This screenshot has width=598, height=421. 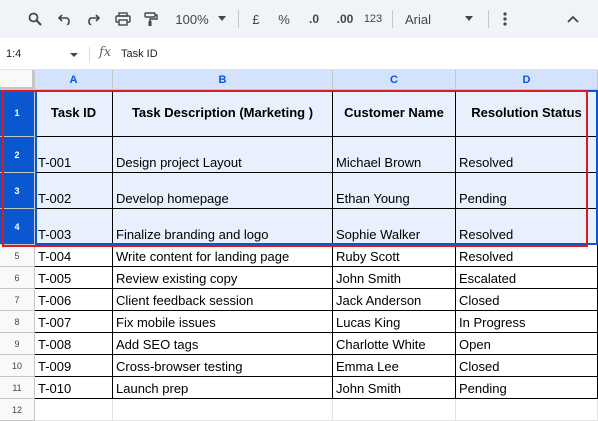 I want to click on cell-d7: Closed, so click(x=527, y=300).